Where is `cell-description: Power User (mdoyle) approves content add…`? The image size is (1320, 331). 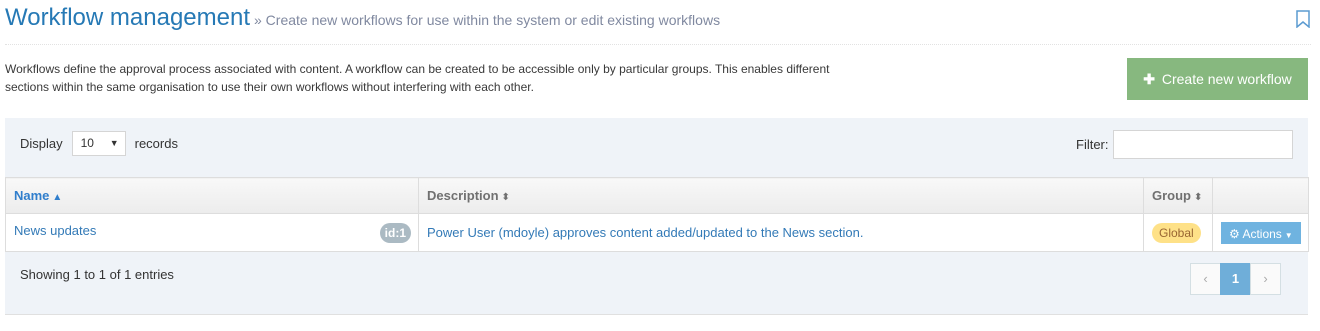
cell-description: Power User (mdoyle) approves content add… is located at coordinates (781, 232).